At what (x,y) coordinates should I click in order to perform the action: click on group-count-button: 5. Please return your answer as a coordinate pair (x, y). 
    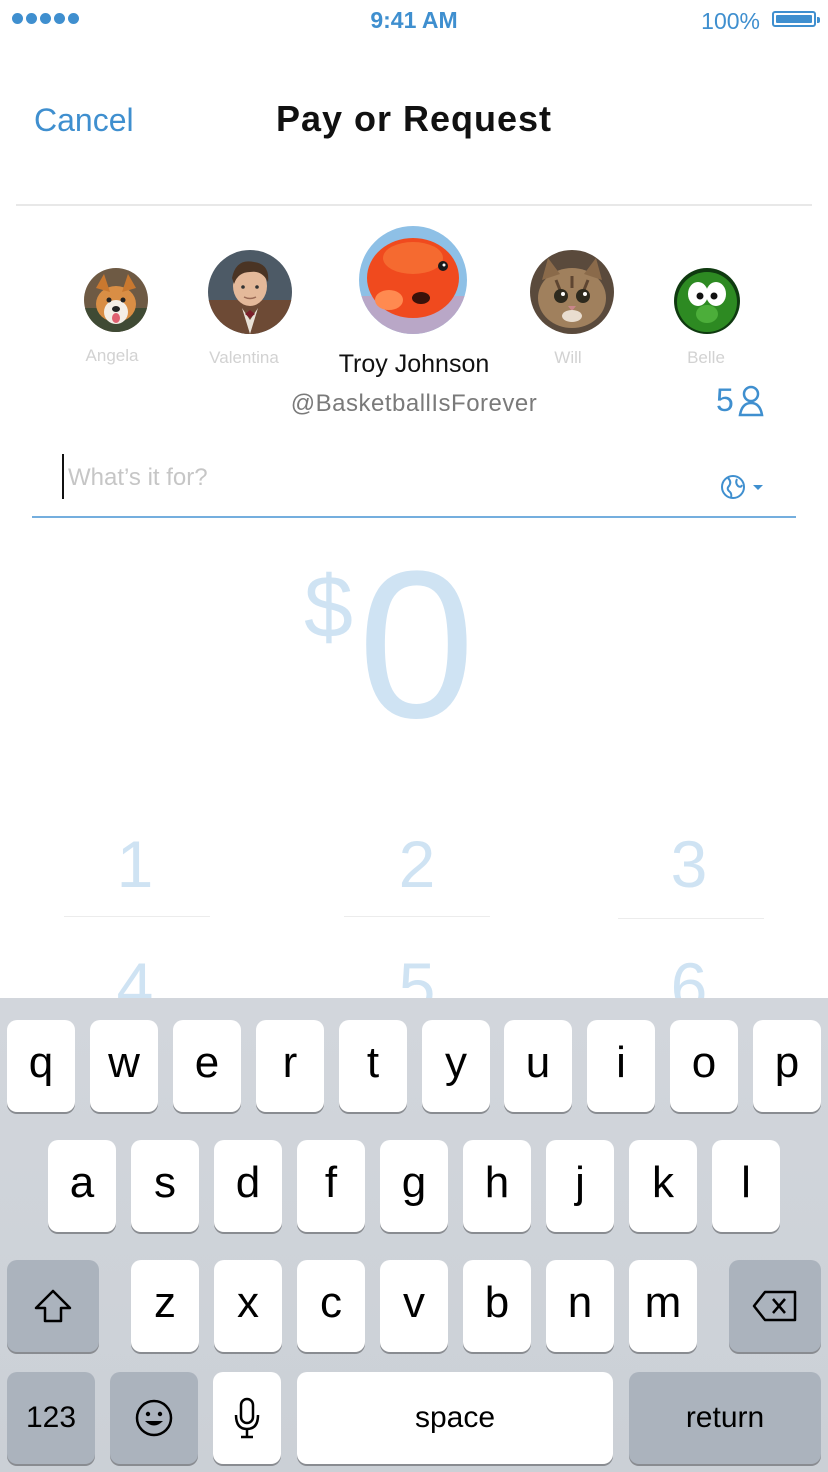
    Looking at the image, I should click on (740, 400).